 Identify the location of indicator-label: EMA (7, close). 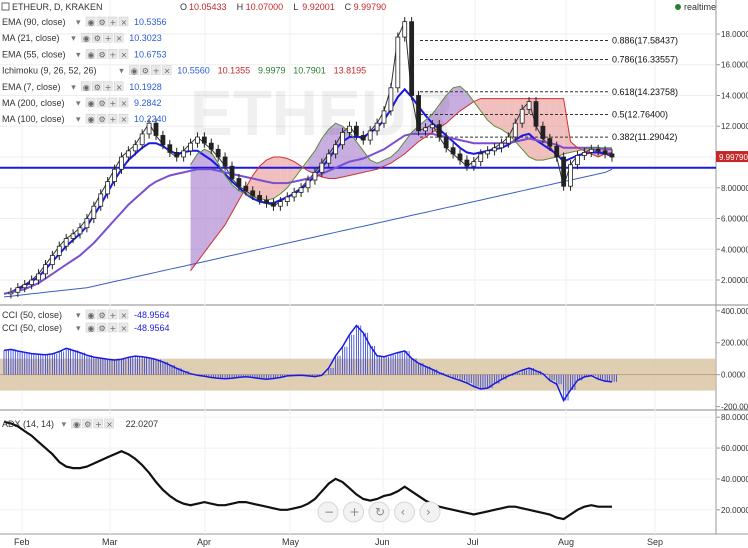
(31, 87).